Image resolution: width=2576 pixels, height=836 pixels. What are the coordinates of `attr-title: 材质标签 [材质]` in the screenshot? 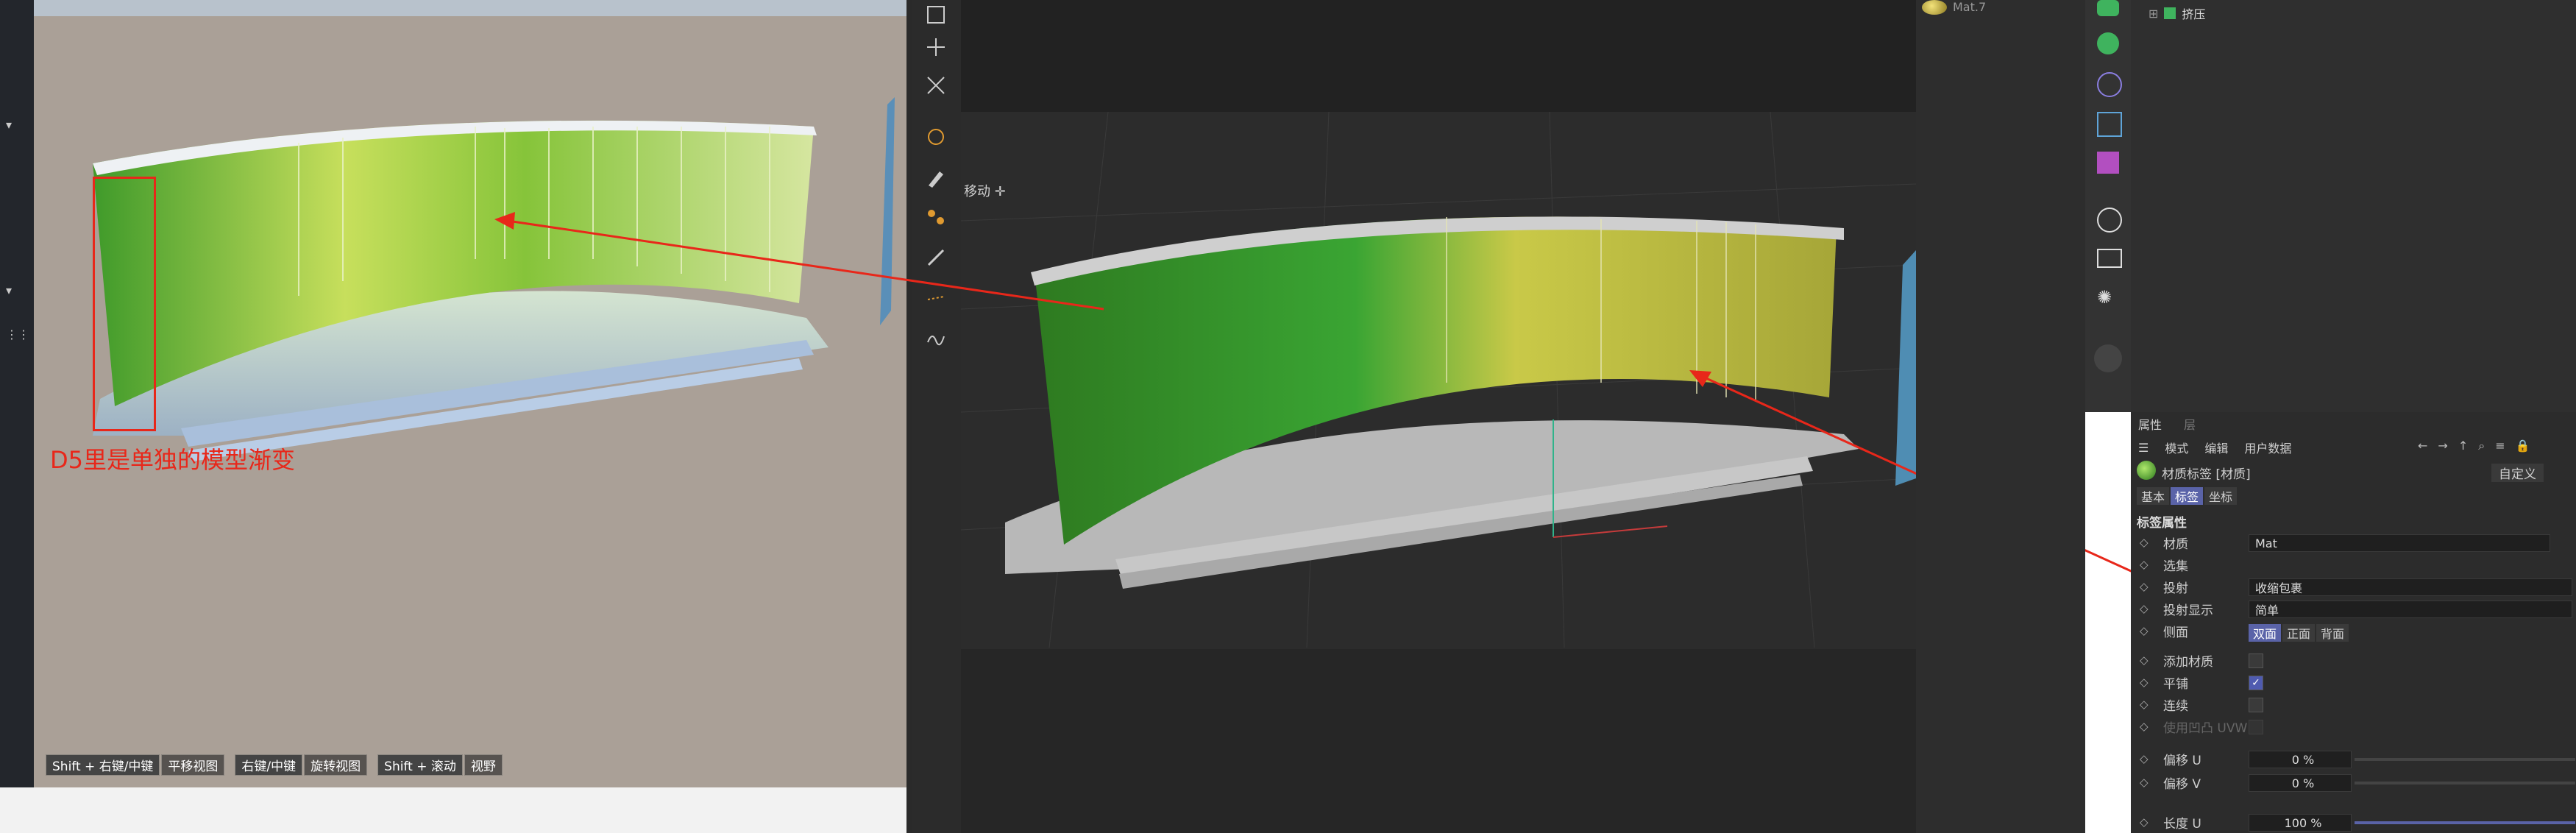 It's located at (2206, 474).